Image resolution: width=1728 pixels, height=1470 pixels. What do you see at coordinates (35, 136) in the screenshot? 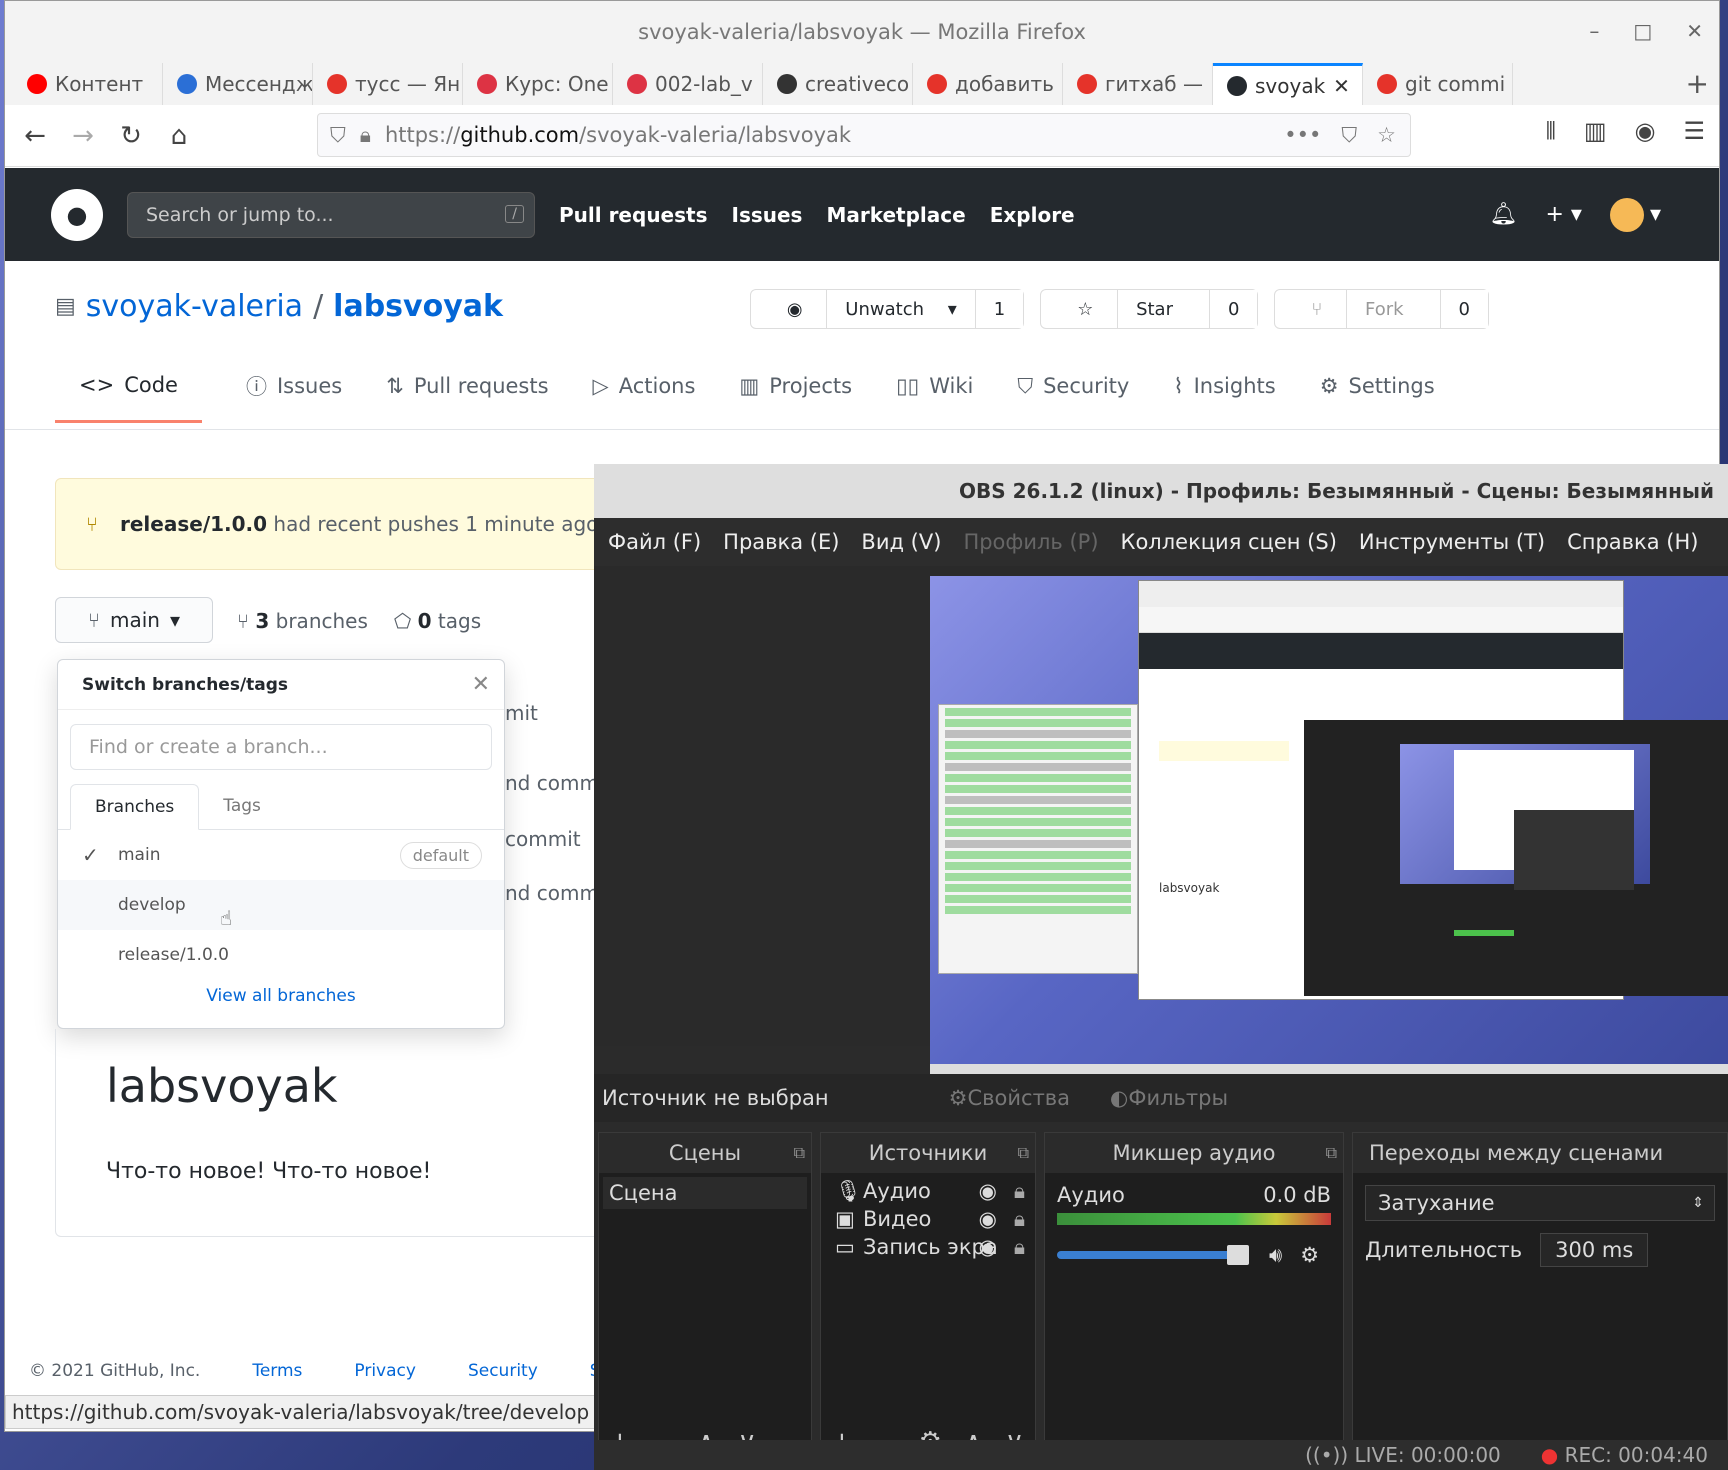
I see `back-icon: ←` at bounding box center [35, 136].